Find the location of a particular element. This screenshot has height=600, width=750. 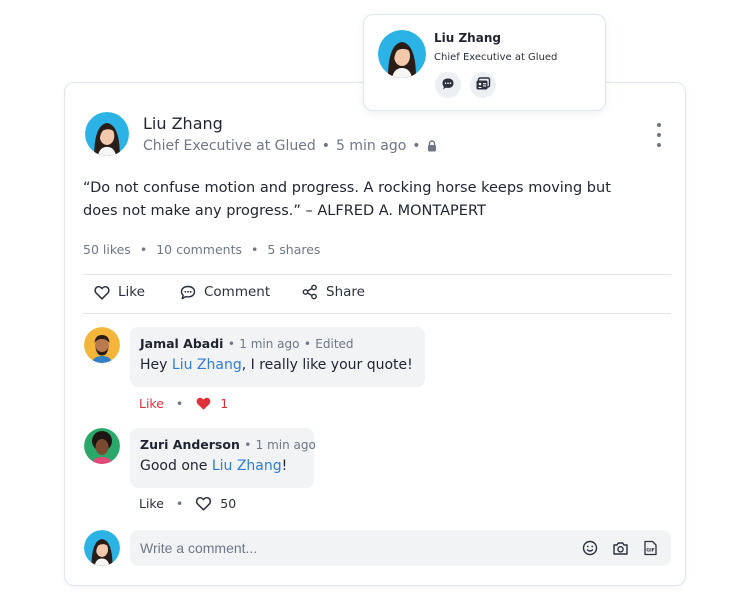

comment-author: Zuri Anderson • 1 min ago is located at coordinates (228, 444).